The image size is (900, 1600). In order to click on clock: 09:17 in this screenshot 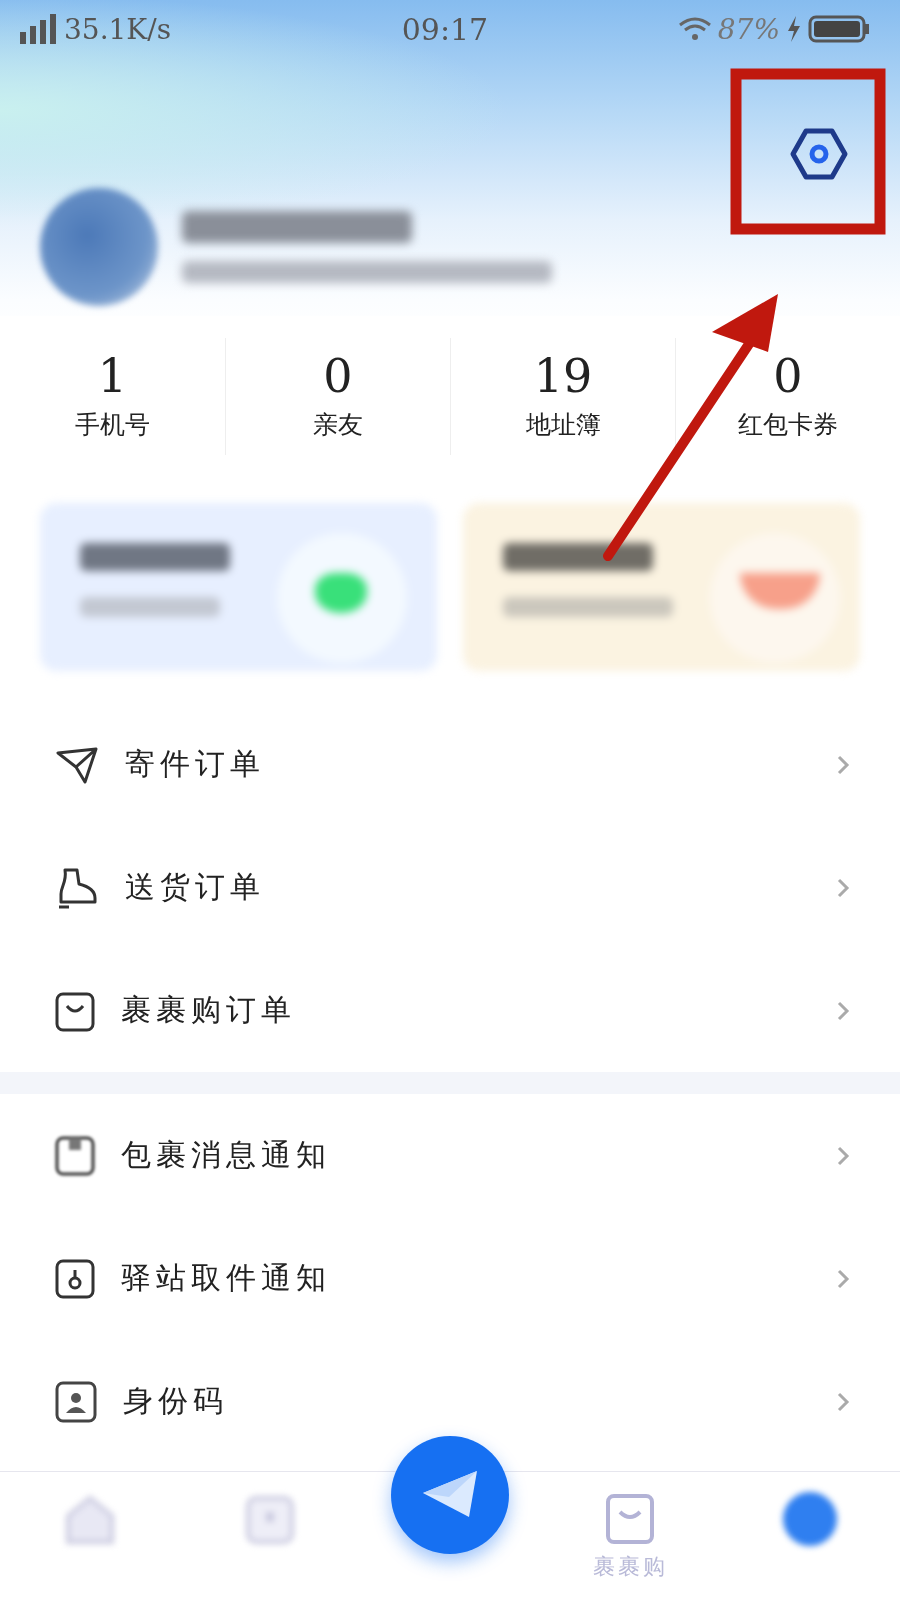, I will do `click(445, 29)`.